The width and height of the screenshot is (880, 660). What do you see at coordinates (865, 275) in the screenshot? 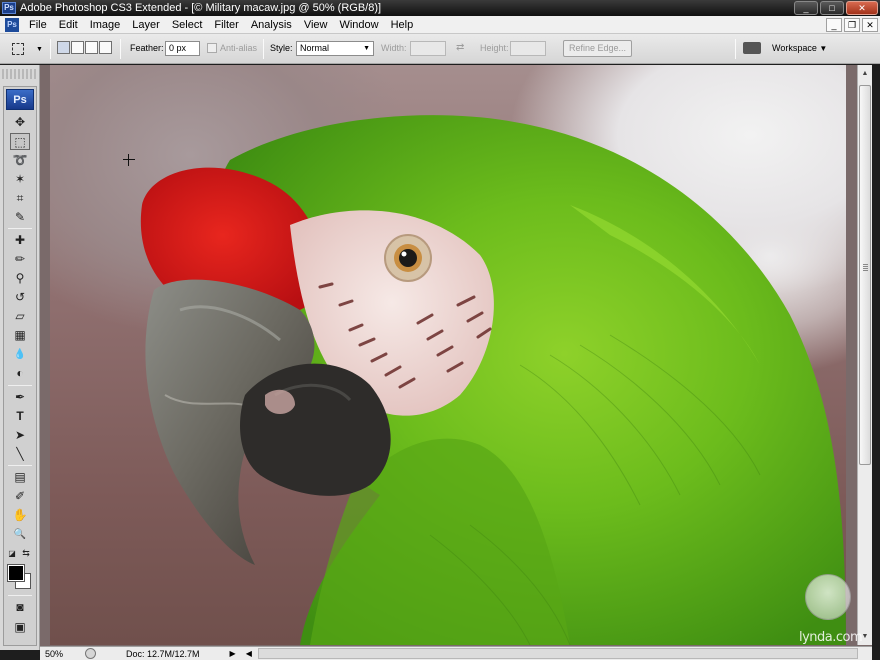
I see `scroll-thumb` at bounding box center [865, 275].